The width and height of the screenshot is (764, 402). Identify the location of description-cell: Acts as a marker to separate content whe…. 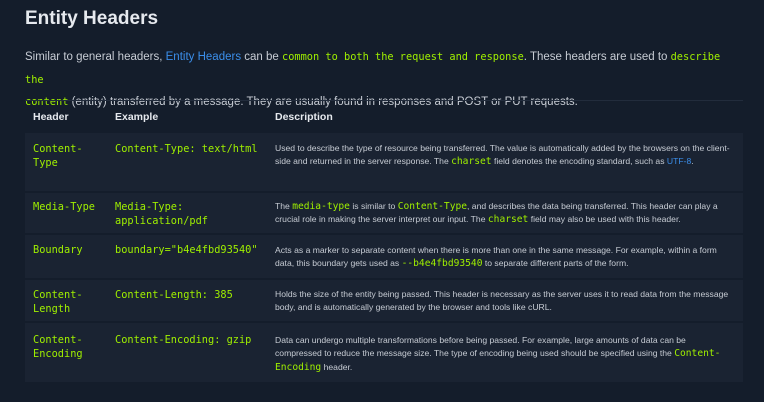
(504, 257).